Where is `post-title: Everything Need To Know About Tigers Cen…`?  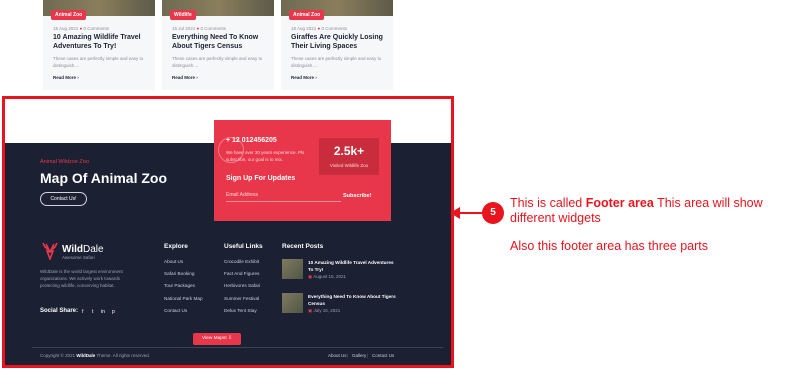
post-title: Everything Need To Know About Tigers Cen… is located at coordinates (220, 42).